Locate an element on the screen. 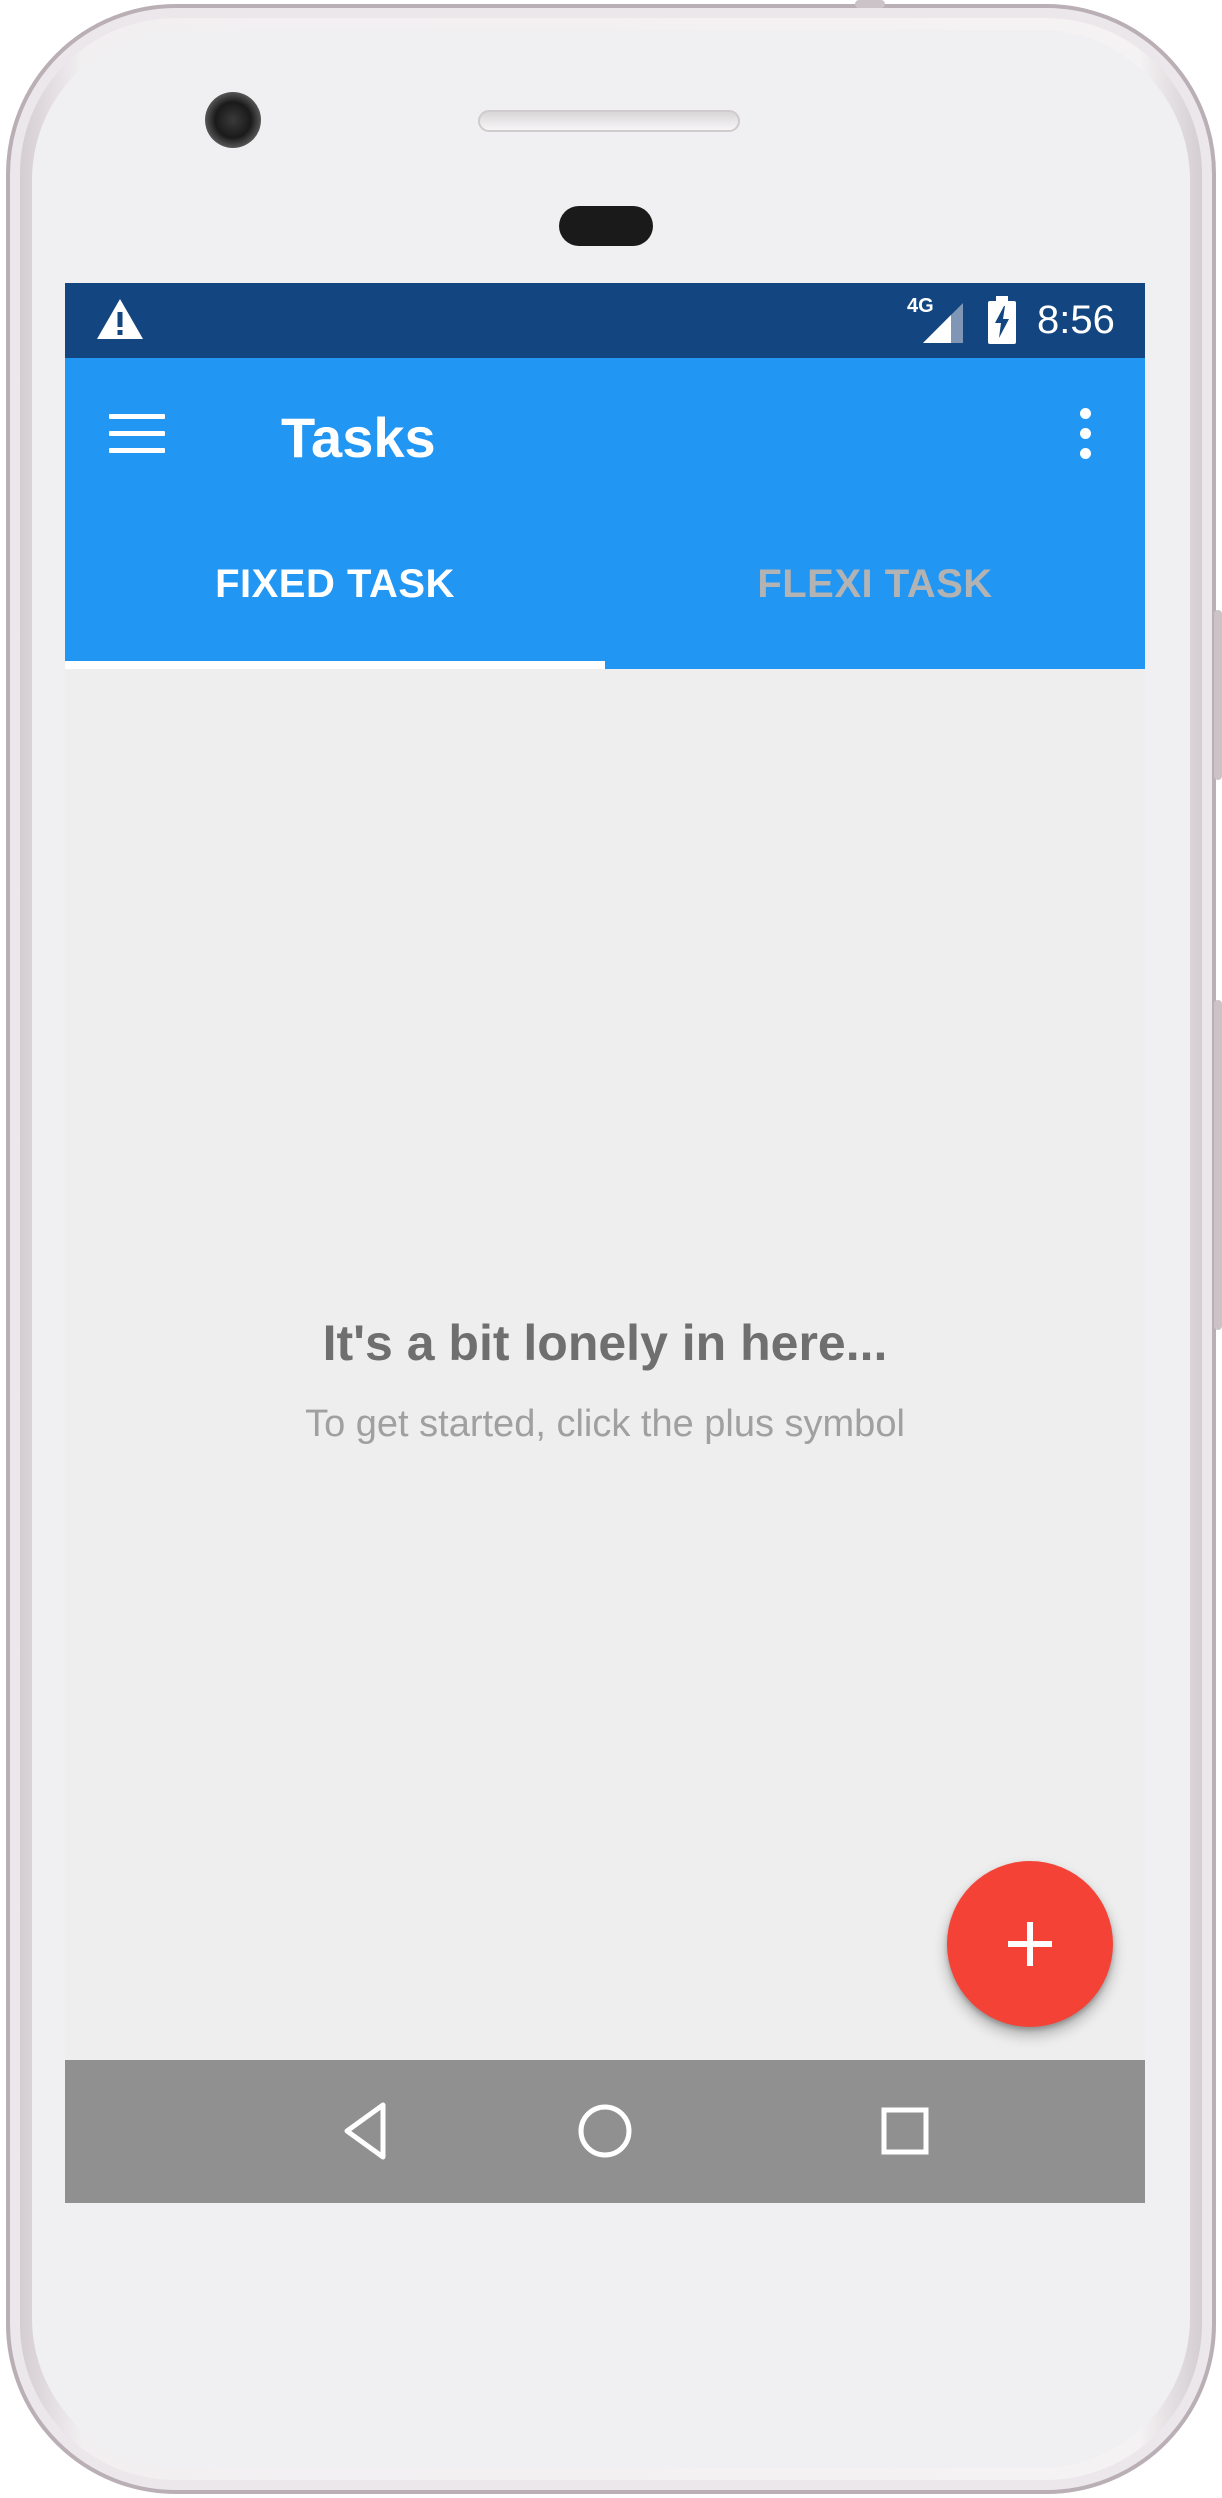 This screenshot has width=1222, height=2498. status-bar: 4G 8:56 is located at coordinates (605, 320).